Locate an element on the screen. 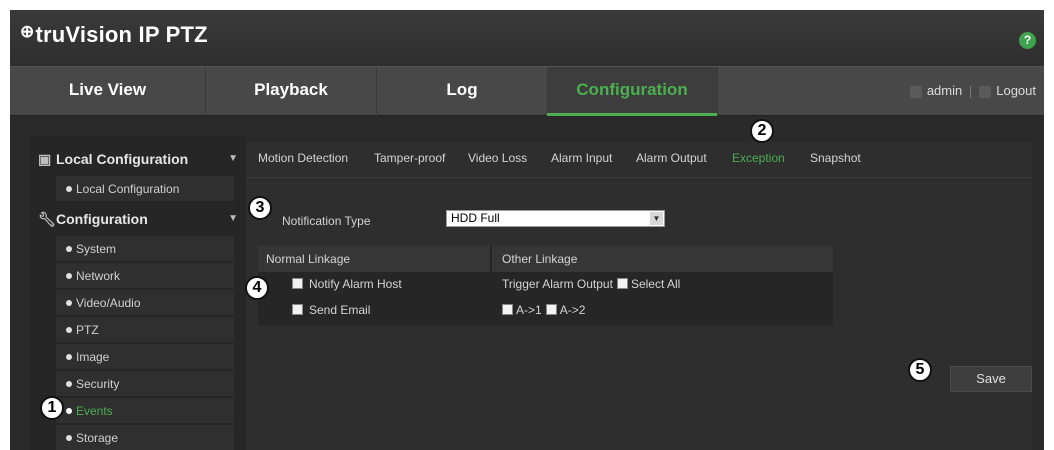 This screenshot has width=1054, height=450. app-logo: ⊕truVision IP PTZ is located at coordinates (114, 35).